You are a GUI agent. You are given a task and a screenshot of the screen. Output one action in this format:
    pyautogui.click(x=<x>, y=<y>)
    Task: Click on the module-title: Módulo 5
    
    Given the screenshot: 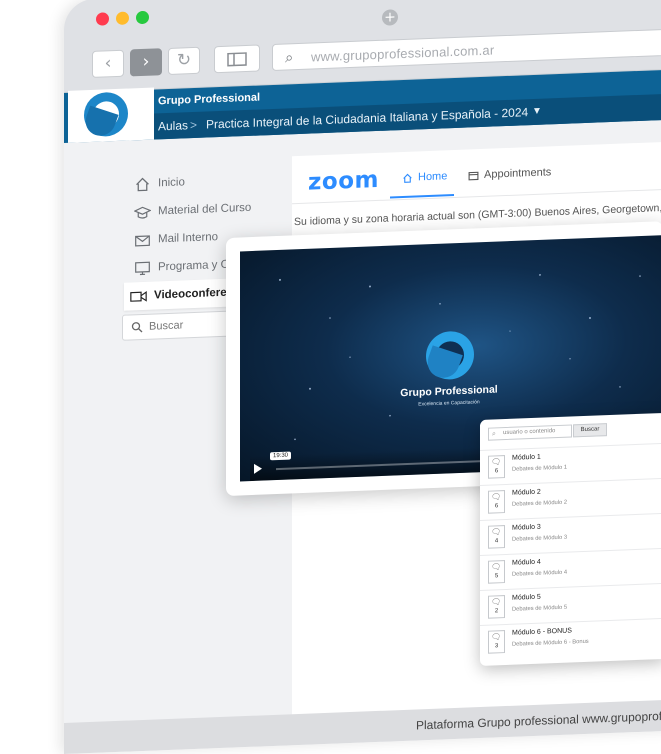 What is the action you would take?
    pyautogui.click(x=526, y=598)
    